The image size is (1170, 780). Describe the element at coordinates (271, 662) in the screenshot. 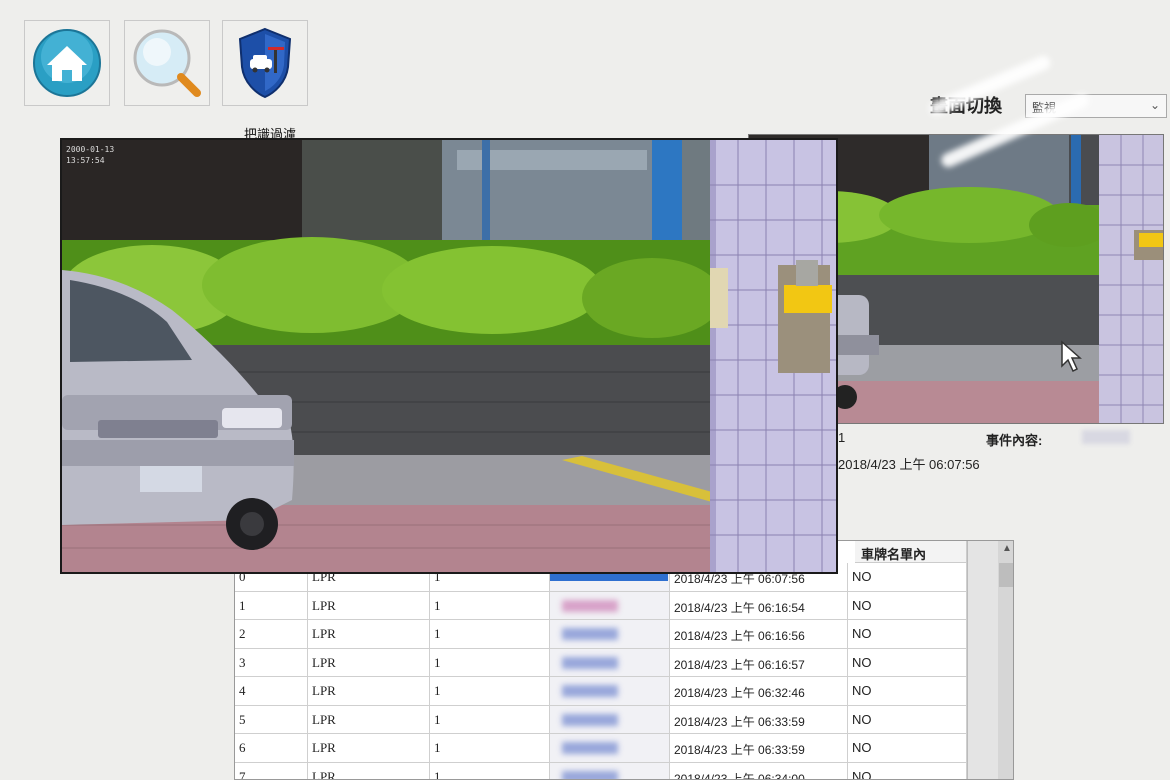

I see `cell-id: 3` at that location.